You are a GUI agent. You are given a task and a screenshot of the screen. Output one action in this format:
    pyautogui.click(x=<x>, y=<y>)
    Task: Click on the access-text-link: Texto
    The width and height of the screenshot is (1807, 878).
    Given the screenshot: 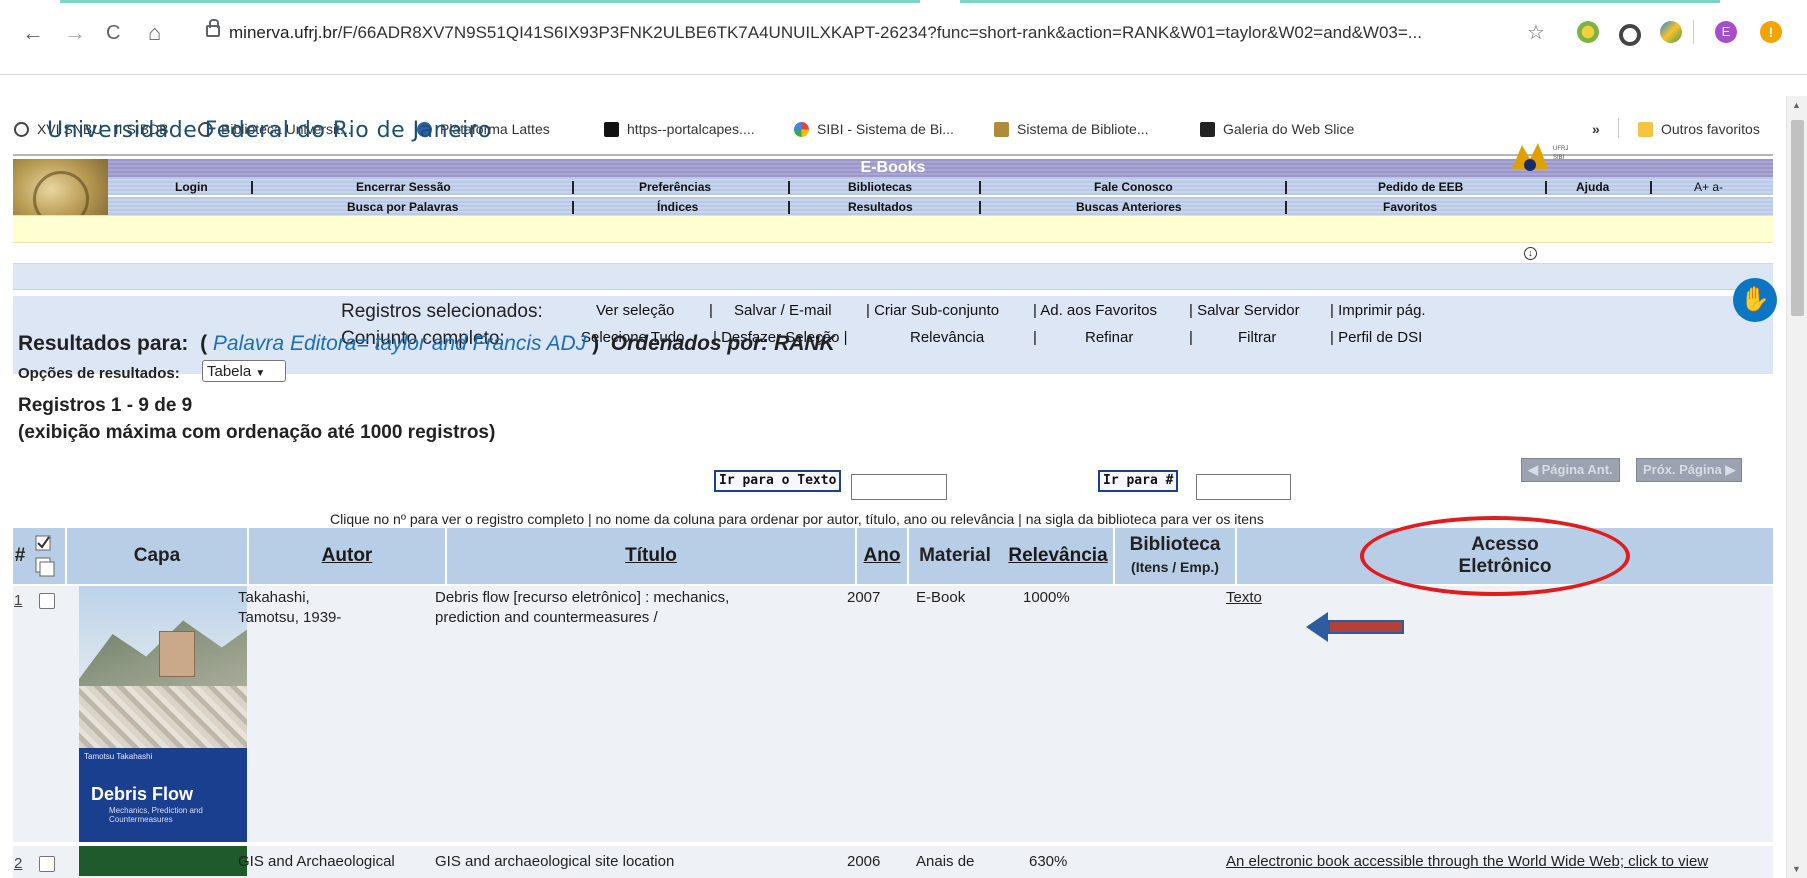 What is the action you would take?
    pyautogui.click(x=1244, y=598)
    